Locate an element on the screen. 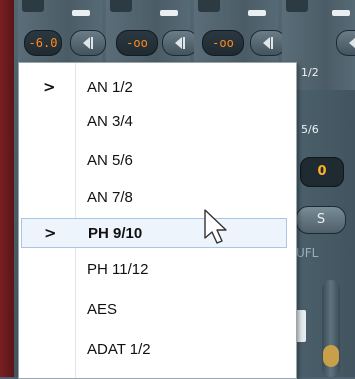 This screenshot has height=379, width=355. menu-item-an-5-6: AN 5/6 is located at coordinates (157, 161).